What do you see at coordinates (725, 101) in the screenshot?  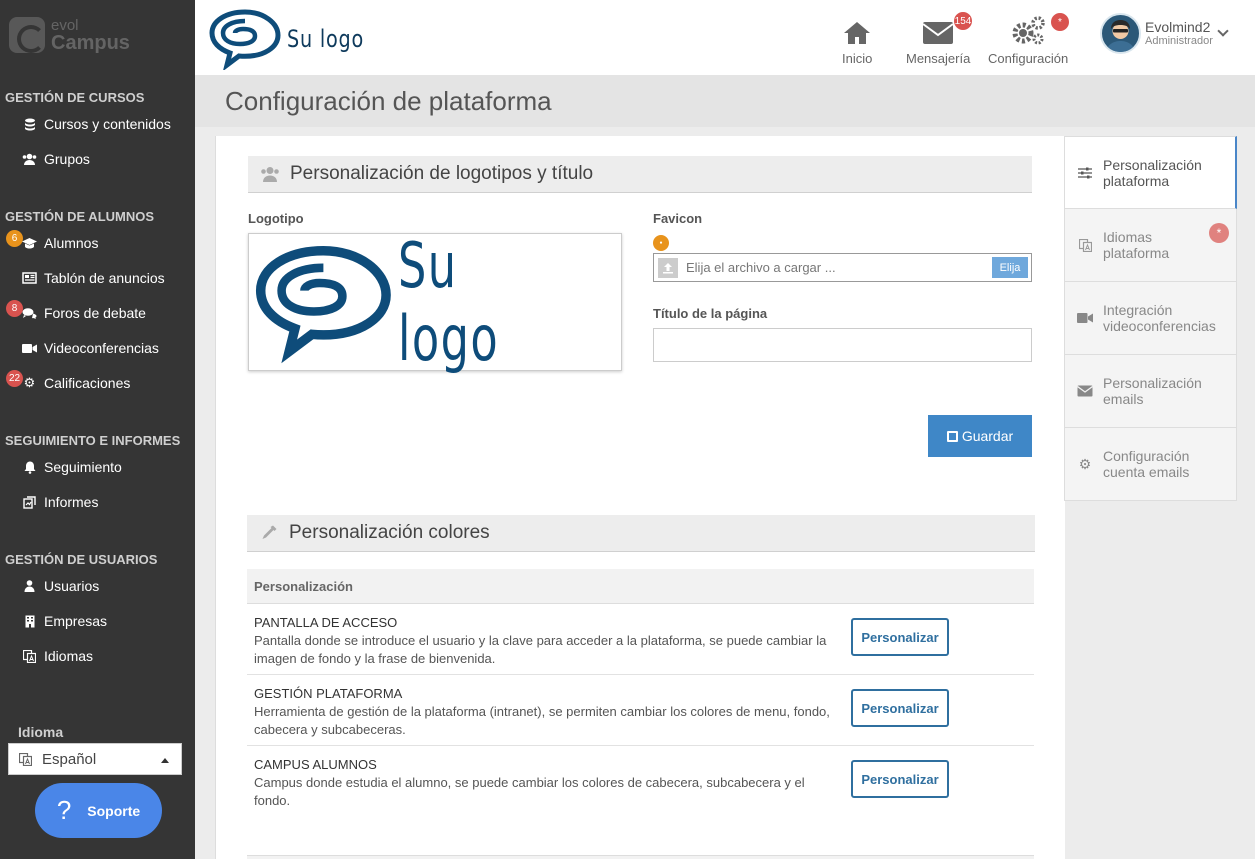 I see `page-title-bar: Configuración de plataforma` at bounding box center [725, 101].